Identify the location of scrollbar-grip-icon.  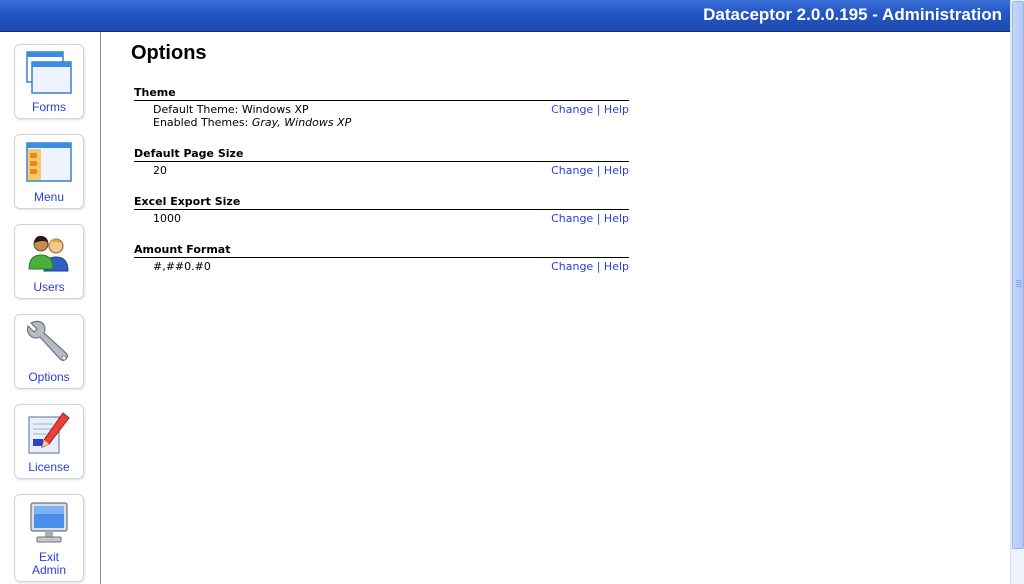
(1019, 284).